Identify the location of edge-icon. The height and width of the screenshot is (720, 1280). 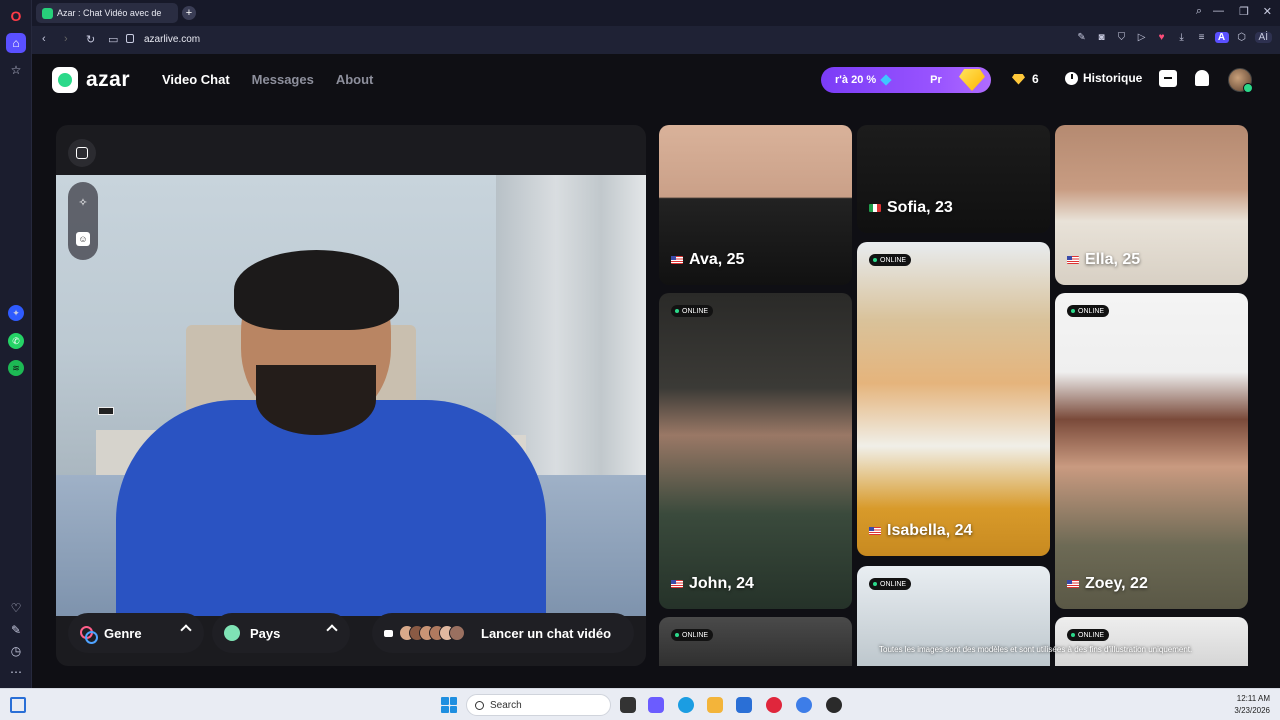
(686, 705).